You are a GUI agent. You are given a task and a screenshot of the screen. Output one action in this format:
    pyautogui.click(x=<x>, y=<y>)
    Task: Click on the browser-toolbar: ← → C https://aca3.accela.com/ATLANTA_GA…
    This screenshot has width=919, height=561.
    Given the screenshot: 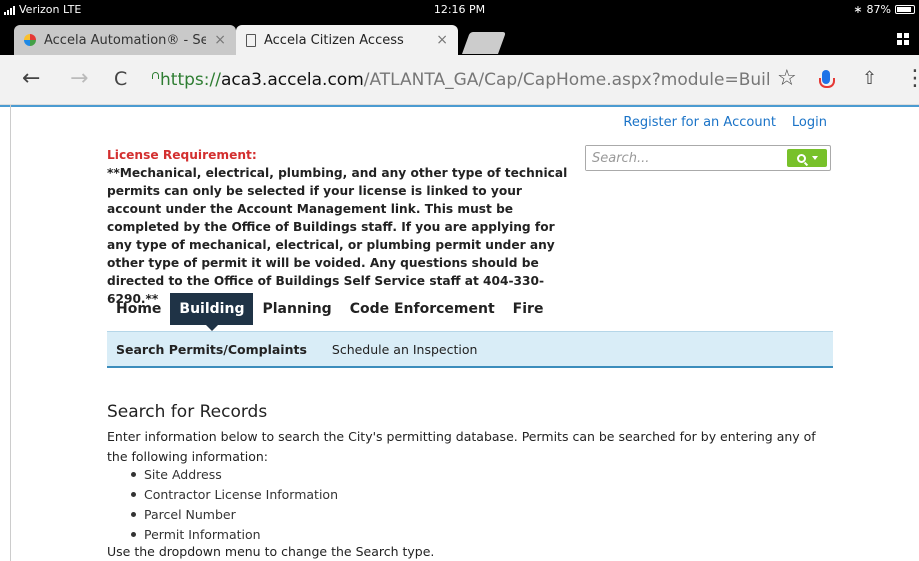 What is the action you would take?
    pyautogui.click(x=459, y=80)
    